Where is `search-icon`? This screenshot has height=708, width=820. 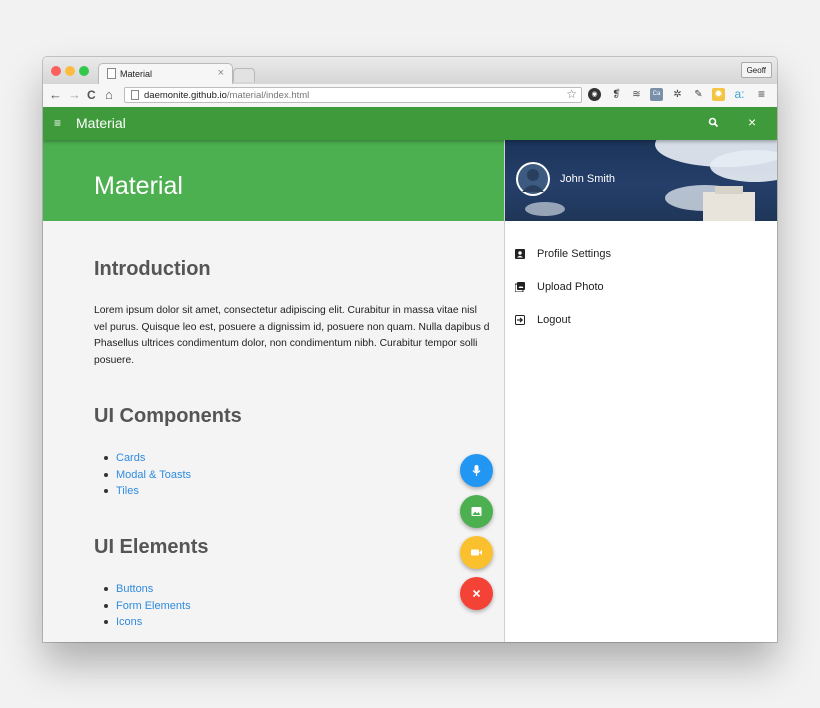
search-icon is located at coordinates (714, 123).